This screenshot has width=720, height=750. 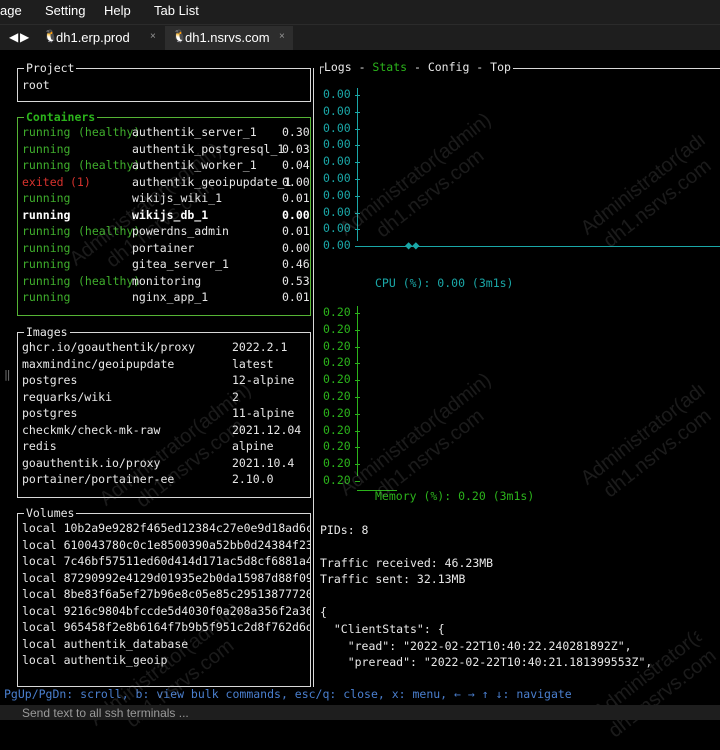 I want to click on container-name: gitea_server_1, so click(x=180, y=264).